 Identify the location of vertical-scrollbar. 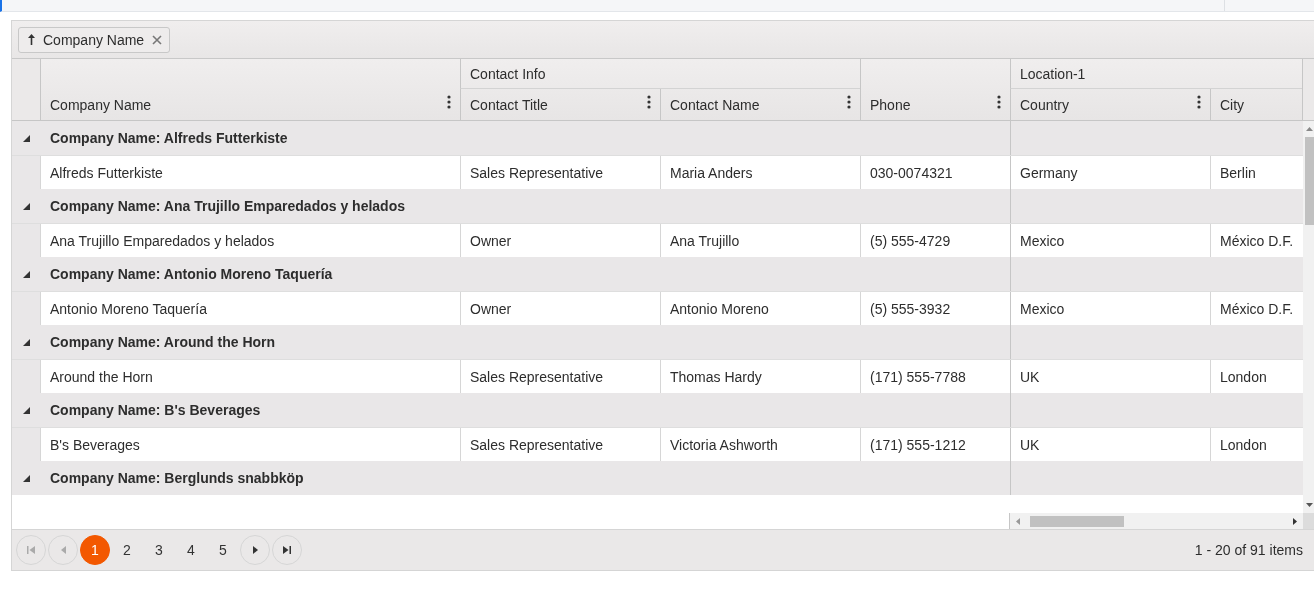
(1308, 317).